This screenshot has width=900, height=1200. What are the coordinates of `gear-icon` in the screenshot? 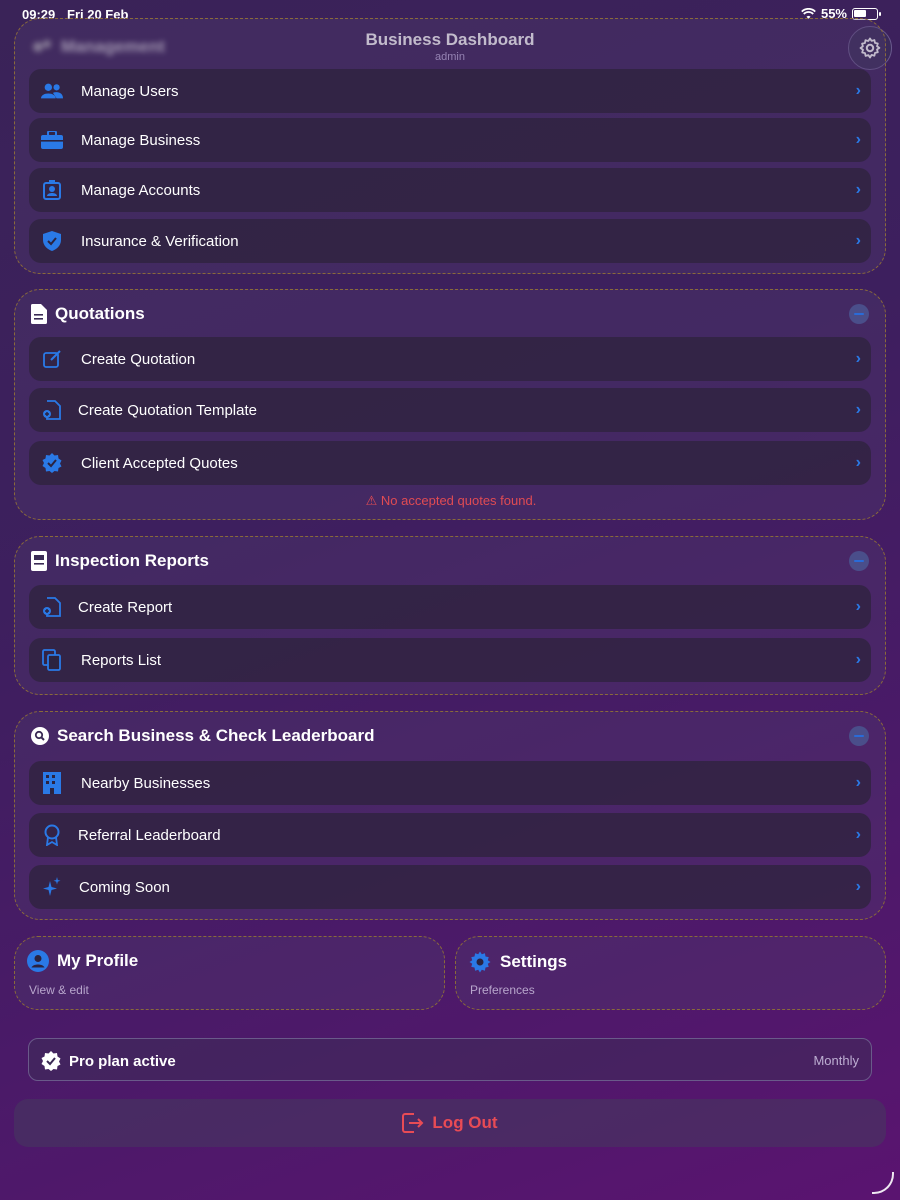 It's located at (480, 962).